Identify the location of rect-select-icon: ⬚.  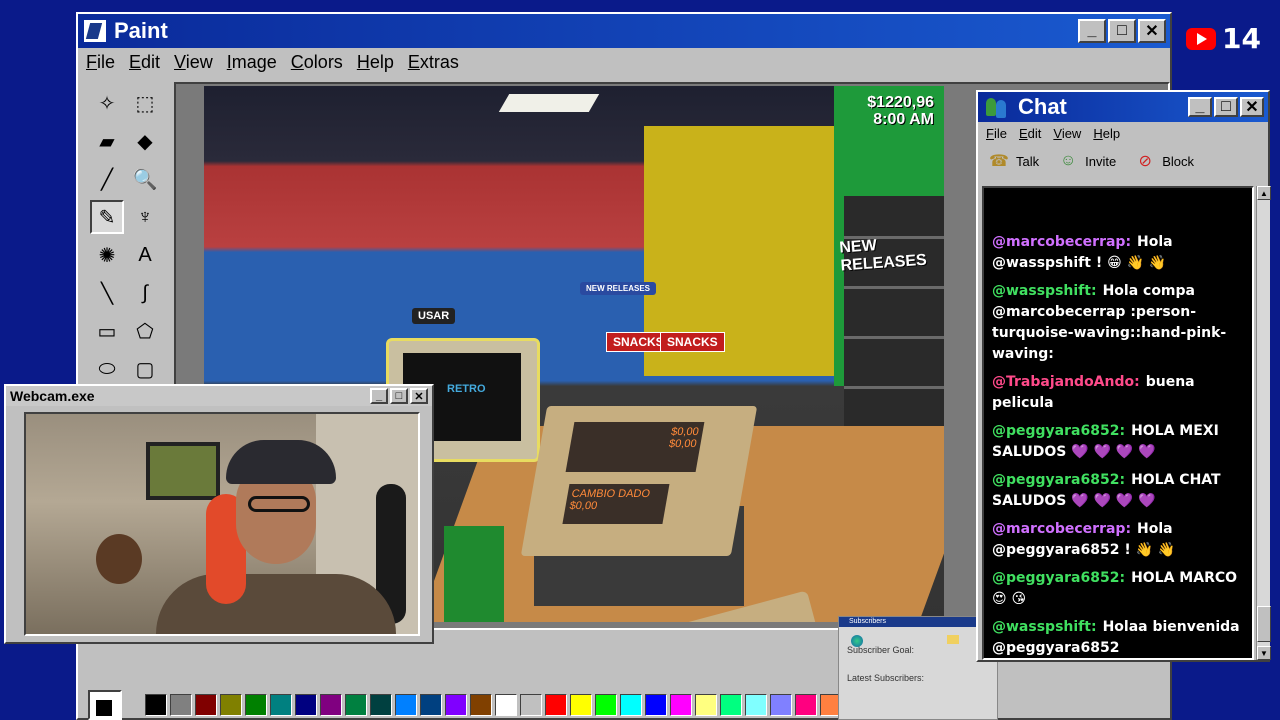
(145, 103).